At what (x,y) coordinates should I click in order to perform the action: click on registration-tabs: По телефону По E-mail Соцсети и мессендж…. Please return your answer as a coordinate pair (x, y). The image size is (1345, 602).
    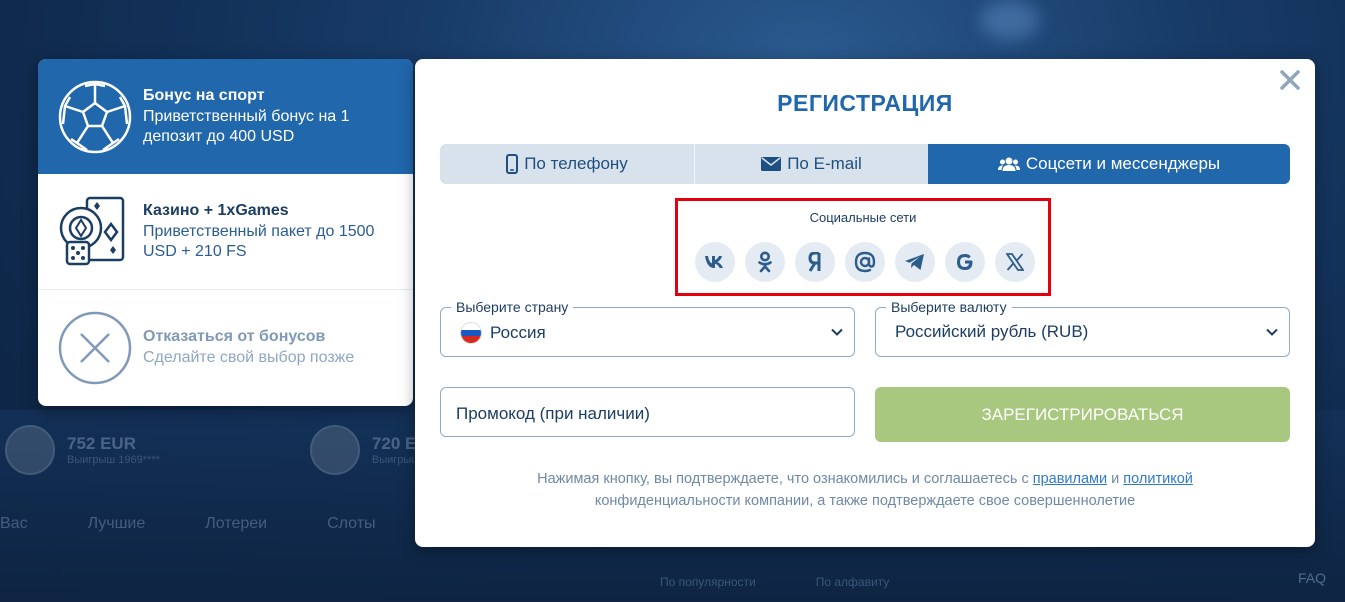
    Looking at the image, I should click on (865, 164).